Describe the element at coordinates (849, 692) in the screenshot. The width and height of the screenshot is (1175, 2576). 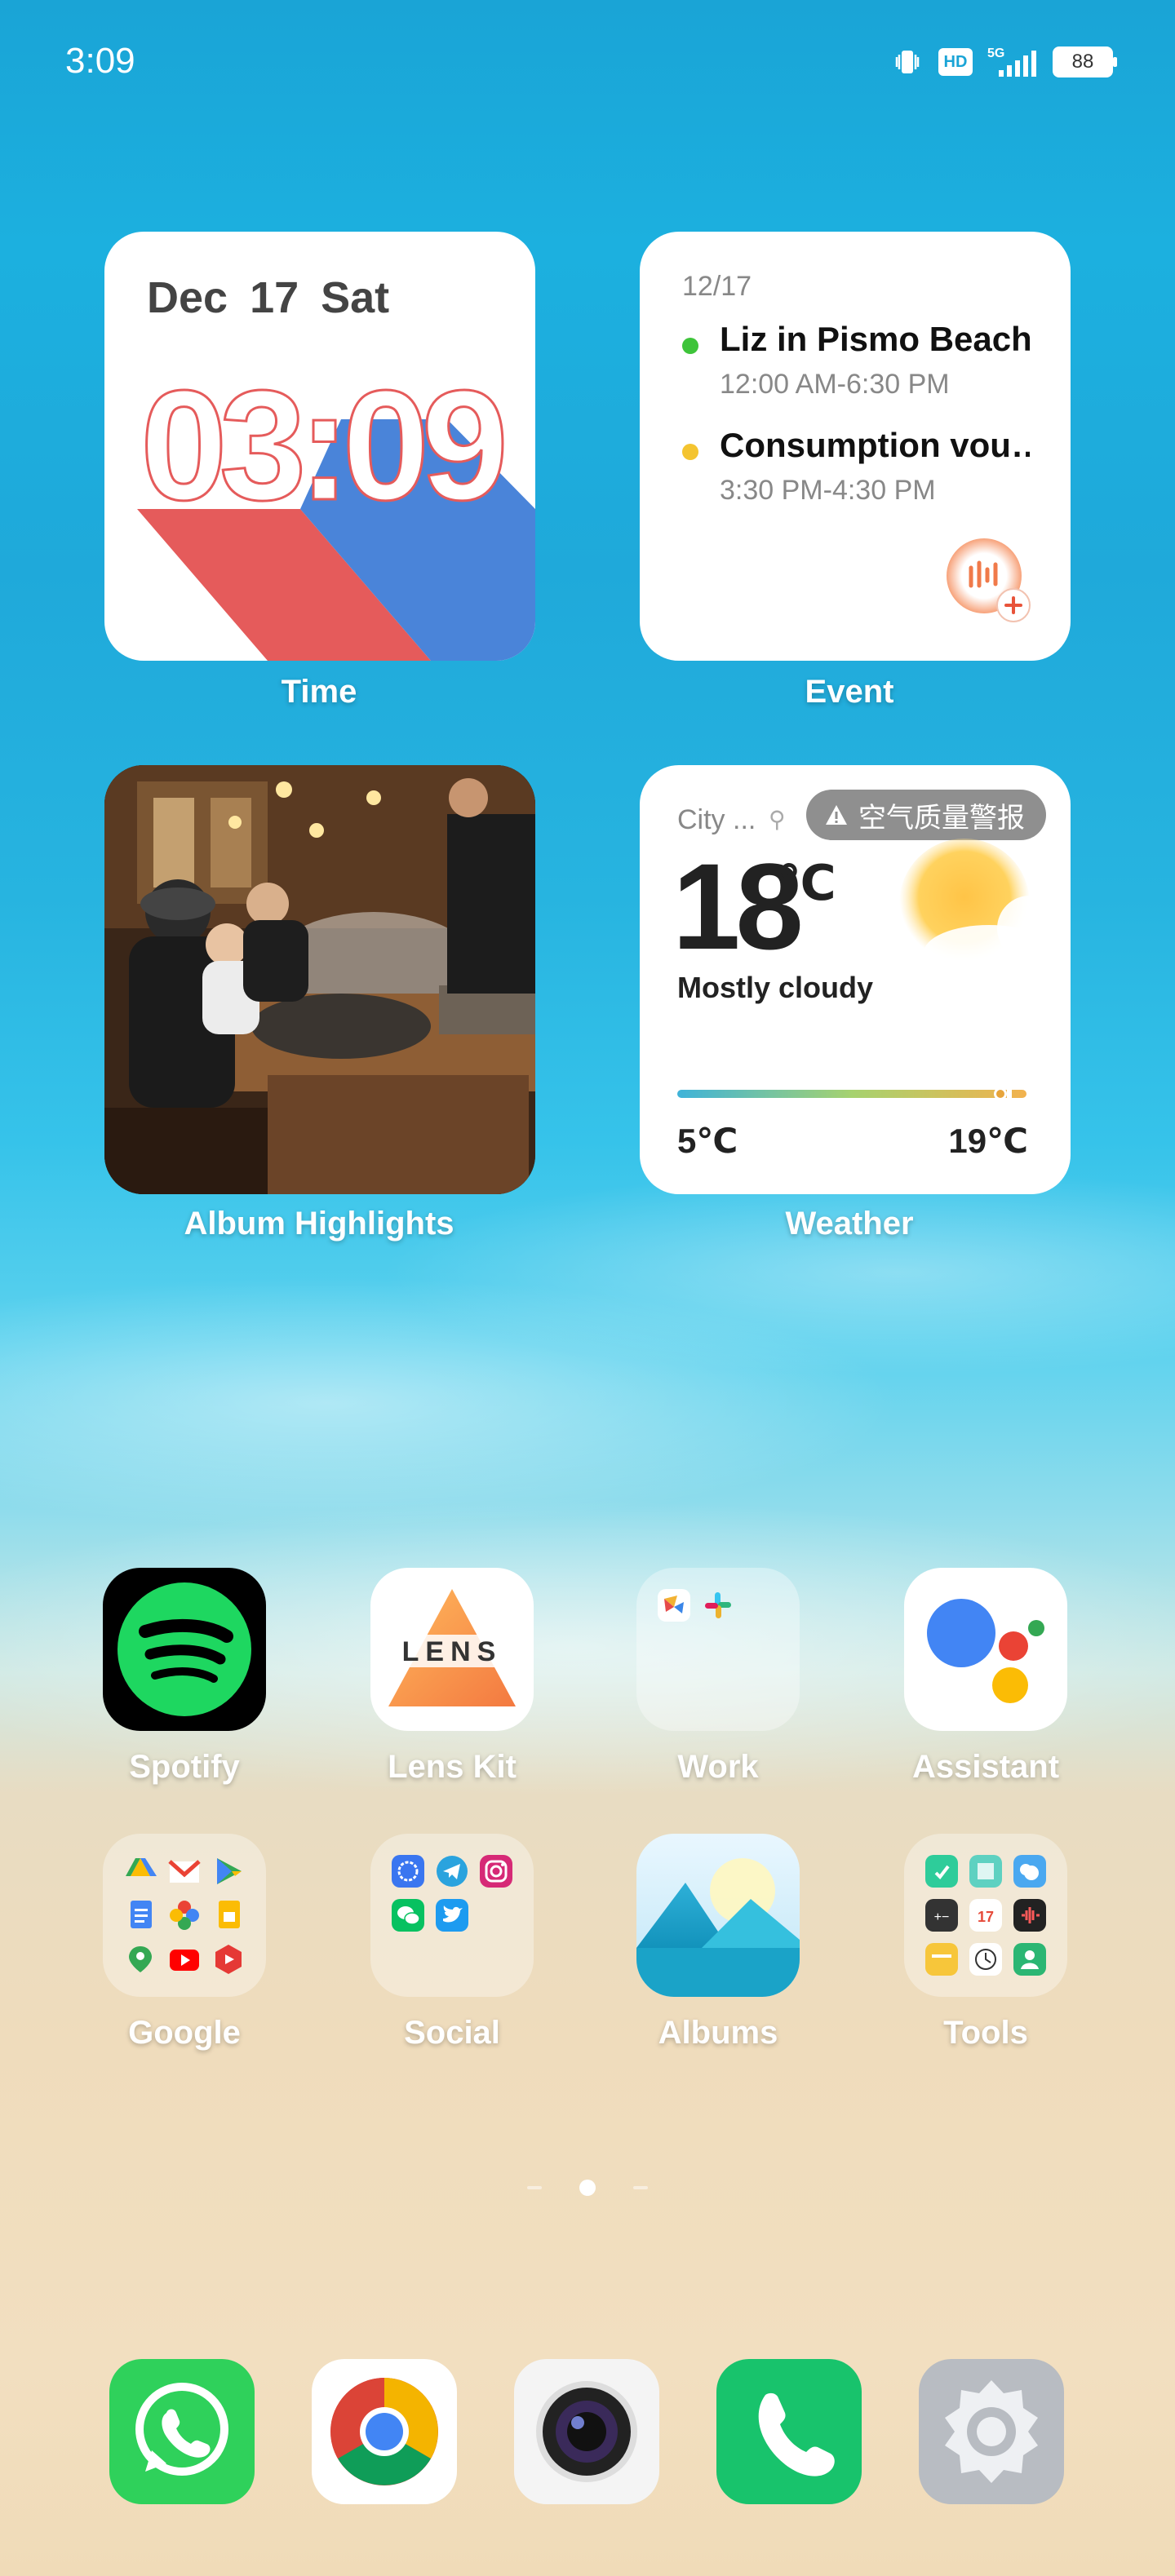
I see `event-widget-label: Event` at that location.